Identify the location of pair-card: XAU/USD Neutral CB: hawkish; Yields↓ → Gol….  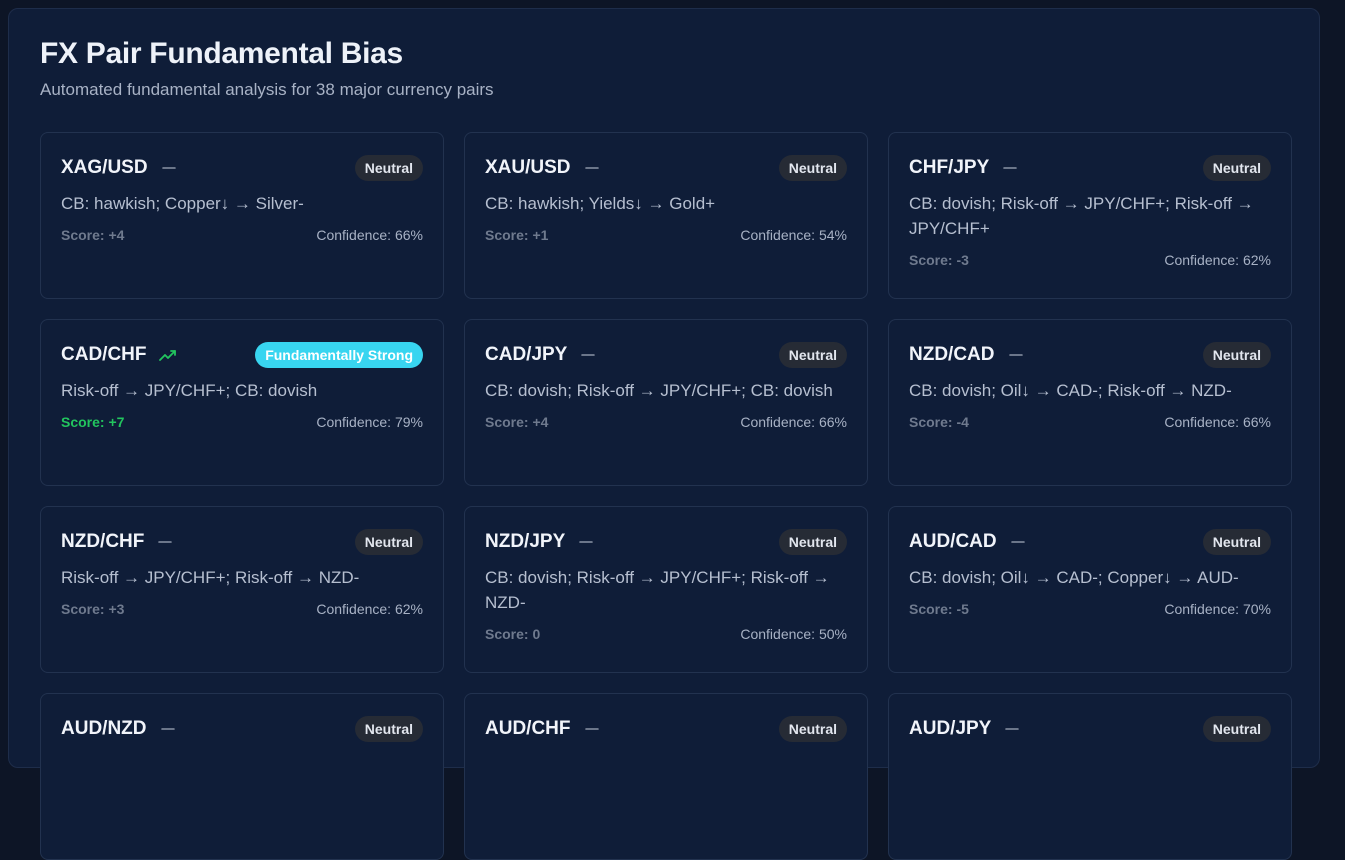
(666, 215).